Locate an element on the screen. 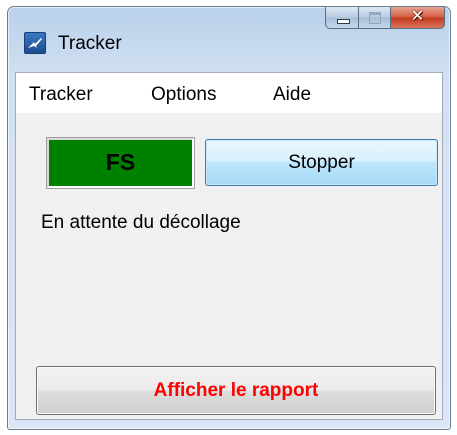 Image resolution: width=457 pixels, height=435 pixels. close-button: ✕ is located at coordinates (418, 18).